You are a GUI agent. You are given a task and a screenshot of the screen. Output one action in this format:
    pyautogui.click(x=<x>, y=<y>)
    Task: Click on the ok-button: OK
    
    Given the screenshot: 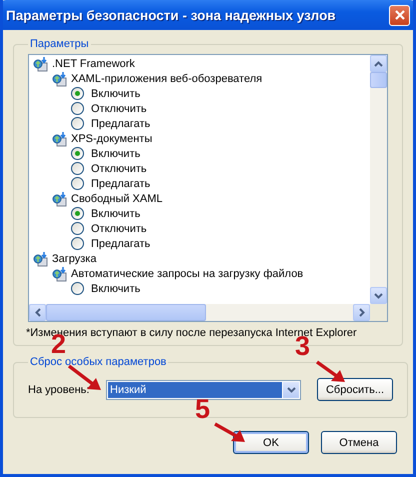 What is the action you would take?
    pyautogui.click(x=271, y=442)
    